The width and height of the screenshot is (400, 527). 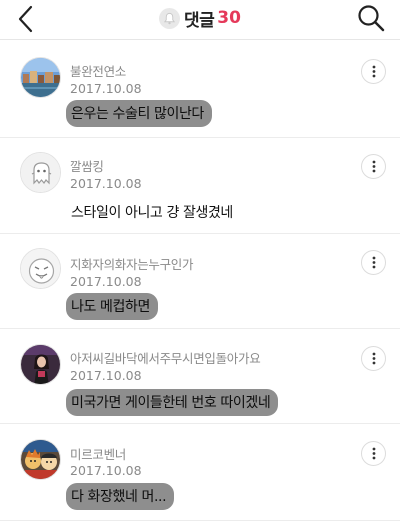 What do you see at coordinates (371, 18) in the screenshot?
I see `search-icon` at bounding box center [371, 18].